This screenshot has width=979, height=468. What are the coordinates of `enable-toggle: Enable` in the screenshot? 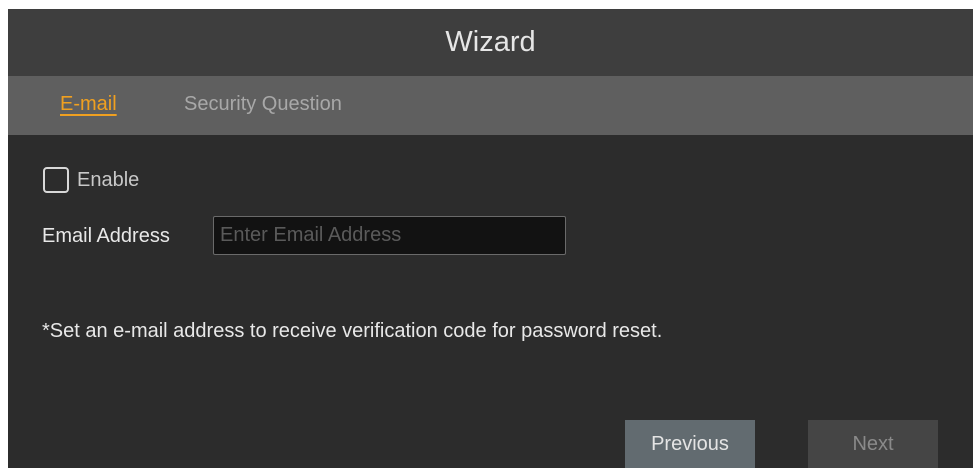 It's located at (91, 180).